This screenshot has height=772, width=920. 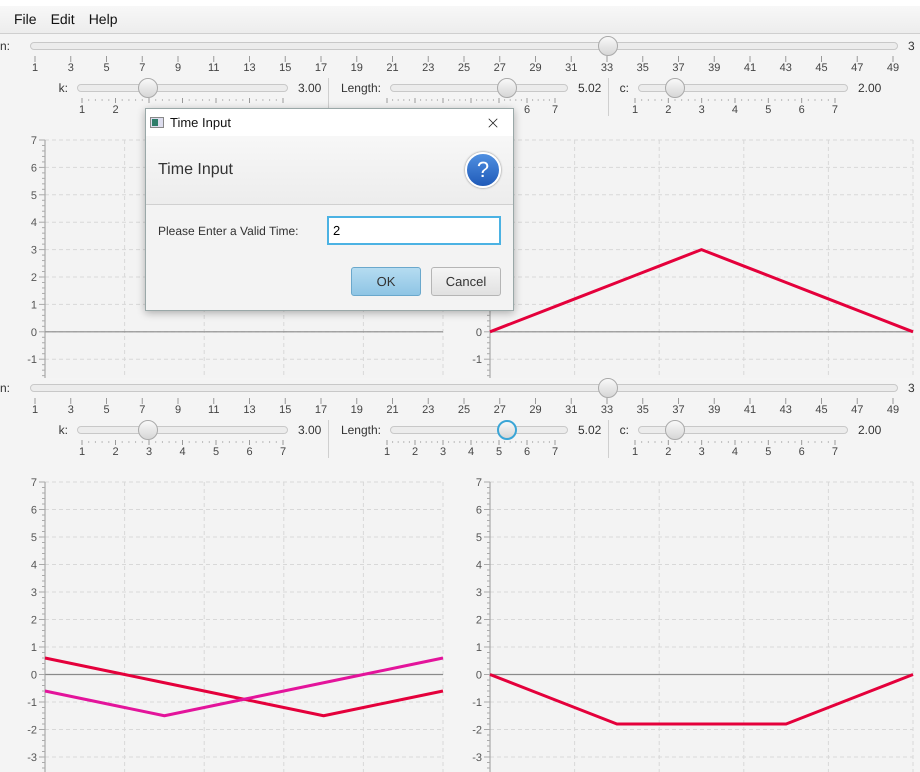 What do you see at coordinates (414, 230) in the screenshot?
I see `time-input: 2` at bounding box center [414, 230].